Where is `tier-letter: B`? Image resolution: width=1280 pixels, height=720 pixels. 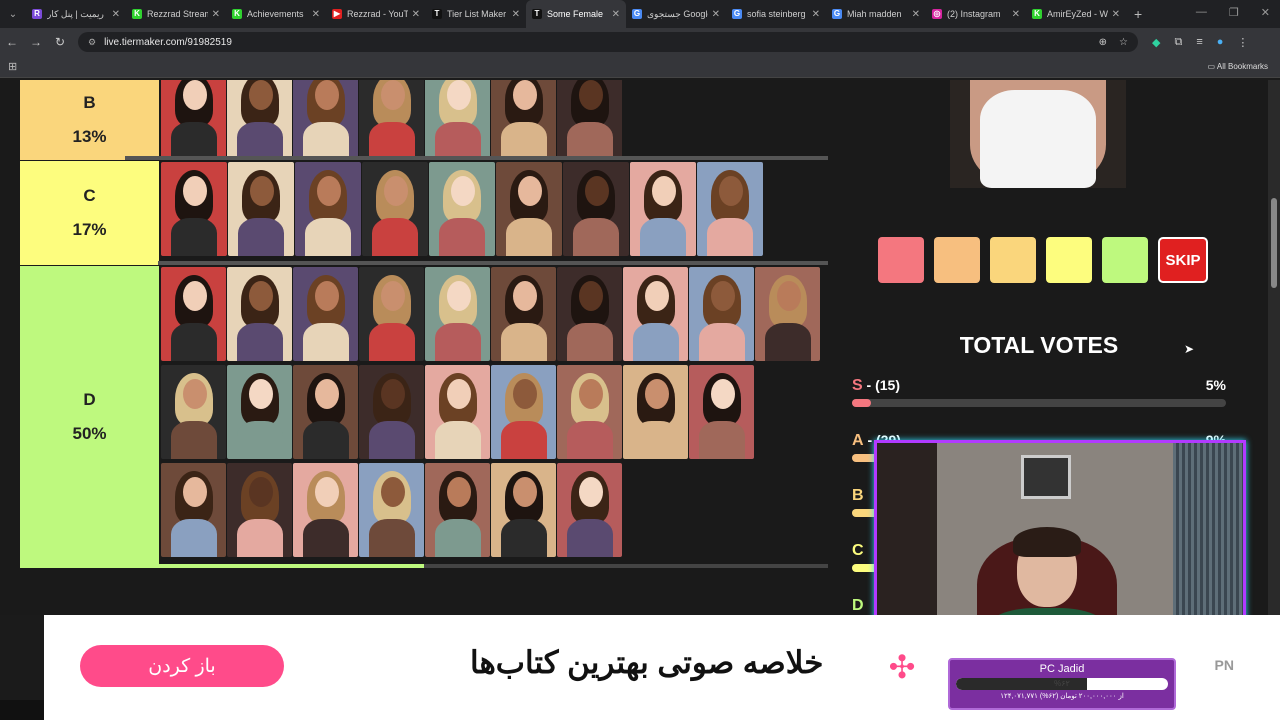 tier-letter: B is located at coordinates (89, 102).